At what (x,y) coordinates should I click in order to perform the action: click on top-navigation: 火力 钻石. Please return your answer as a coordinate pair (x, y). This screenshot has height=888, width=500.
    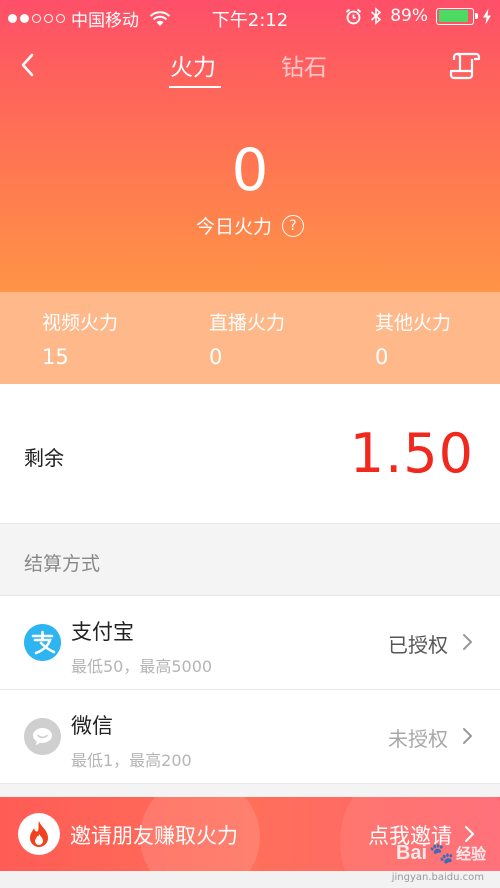
    Looking at the image, I should click on (250, 66).